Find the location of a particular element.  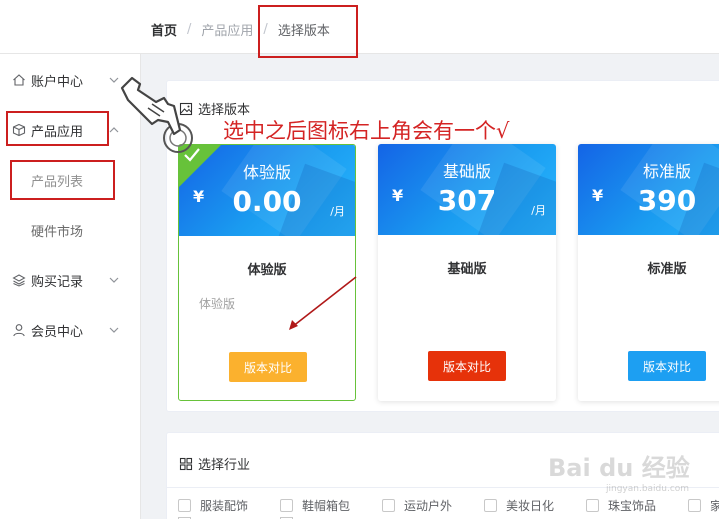

checkbox-label: 美妆日化 is located at coordinates (530, 506).